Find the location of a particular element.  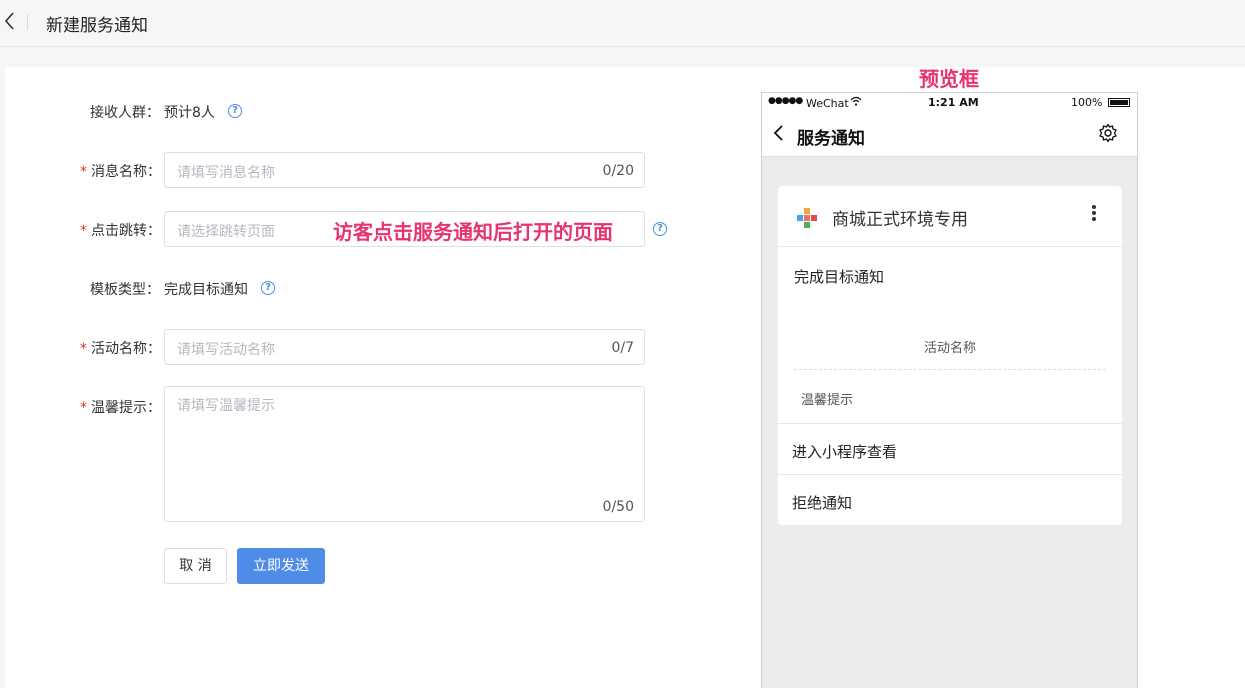

chevron-left-icon is located at coordinates (778, 135).